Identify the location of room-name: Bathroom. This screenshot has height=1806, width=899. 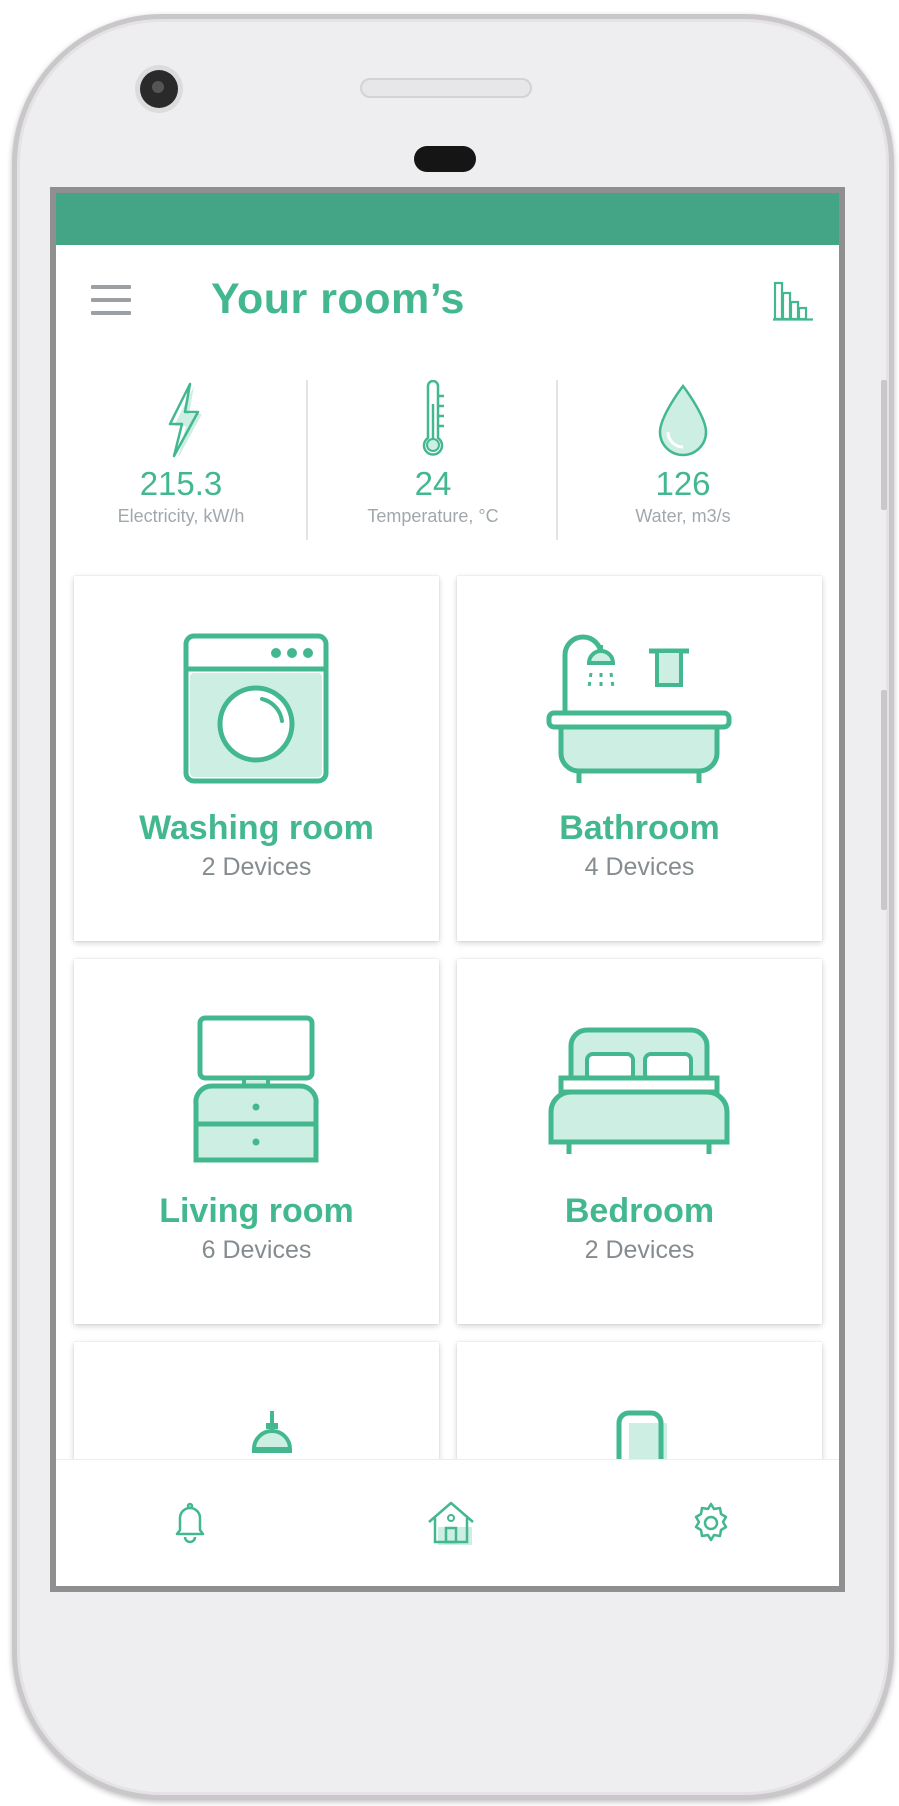
(639, 828).